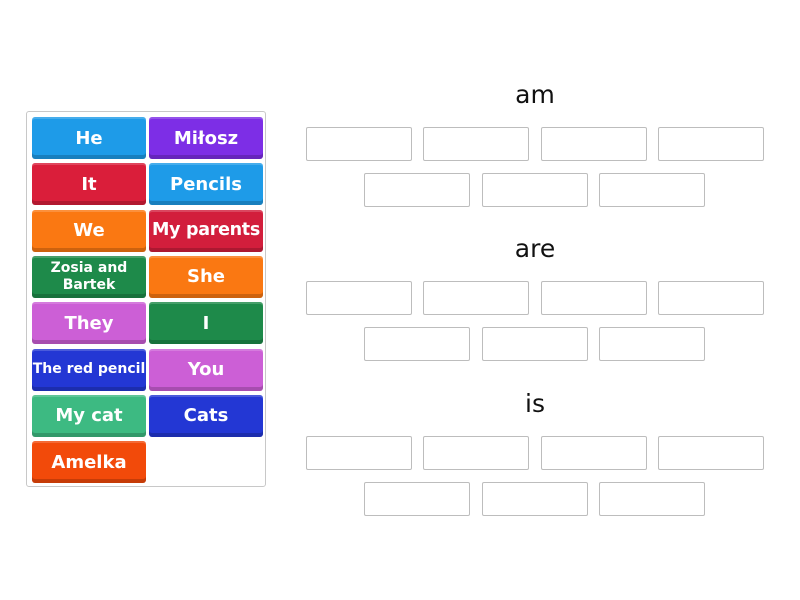  I want to click on draggable-tile: Zosia and Bartek, so click(89, 276).